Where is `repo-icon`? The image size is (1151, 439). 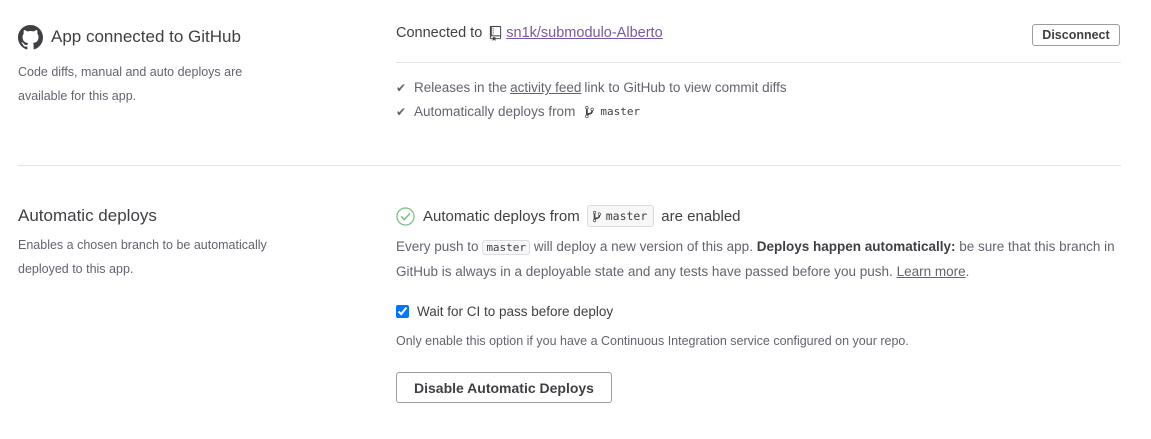
repo-icon is located at coordinates (496, 33).